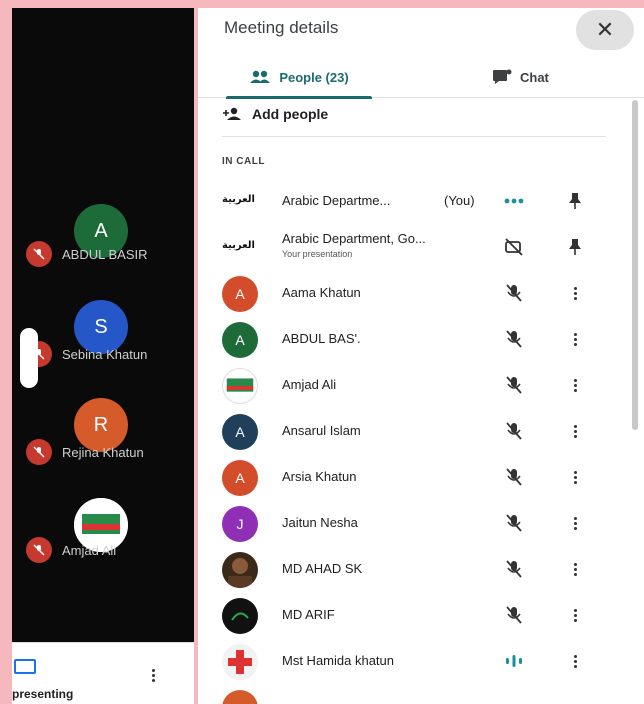  I want to click on divider, so click(414, 136).